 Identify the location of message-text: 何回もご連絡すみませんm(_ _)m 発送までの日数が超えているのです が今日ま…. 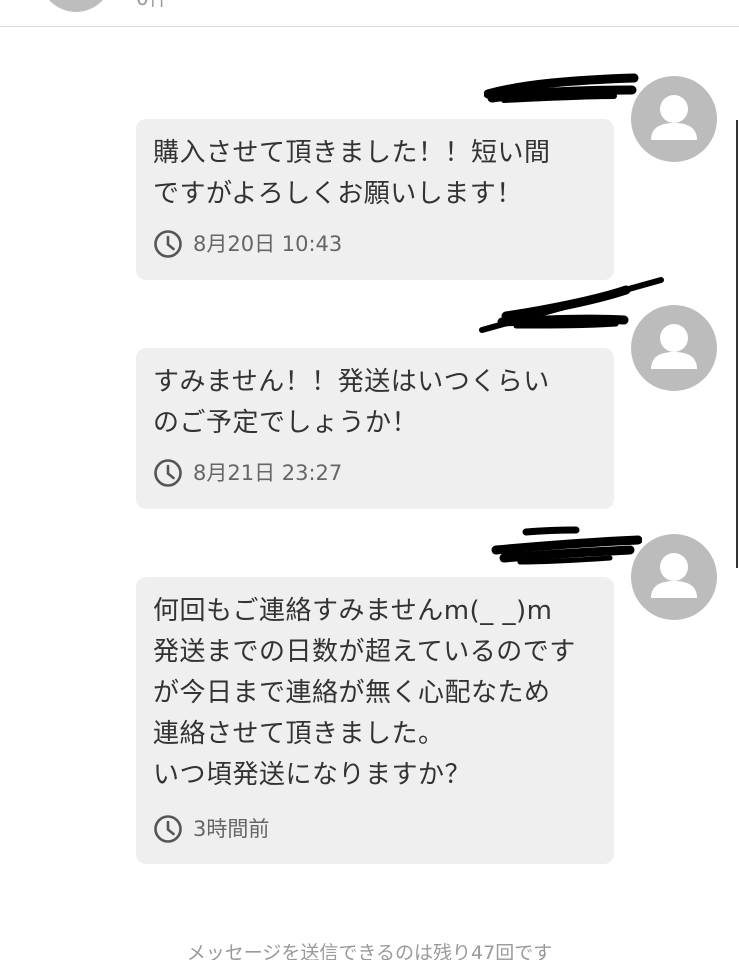
(364, 693).